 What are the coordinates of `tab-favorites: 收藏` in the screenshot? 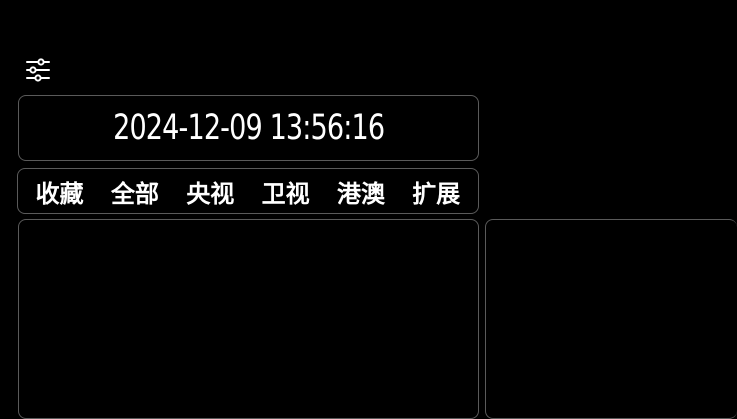 It's located at (60, 191).